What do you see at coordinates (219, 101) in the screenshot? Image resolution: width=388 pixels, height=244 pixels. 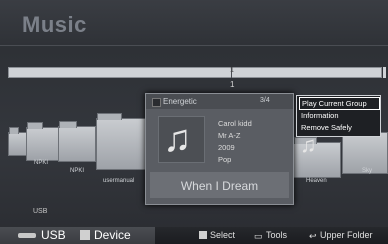 I see `card-header: Energetic 3/4` at bounding box center [219, 101].